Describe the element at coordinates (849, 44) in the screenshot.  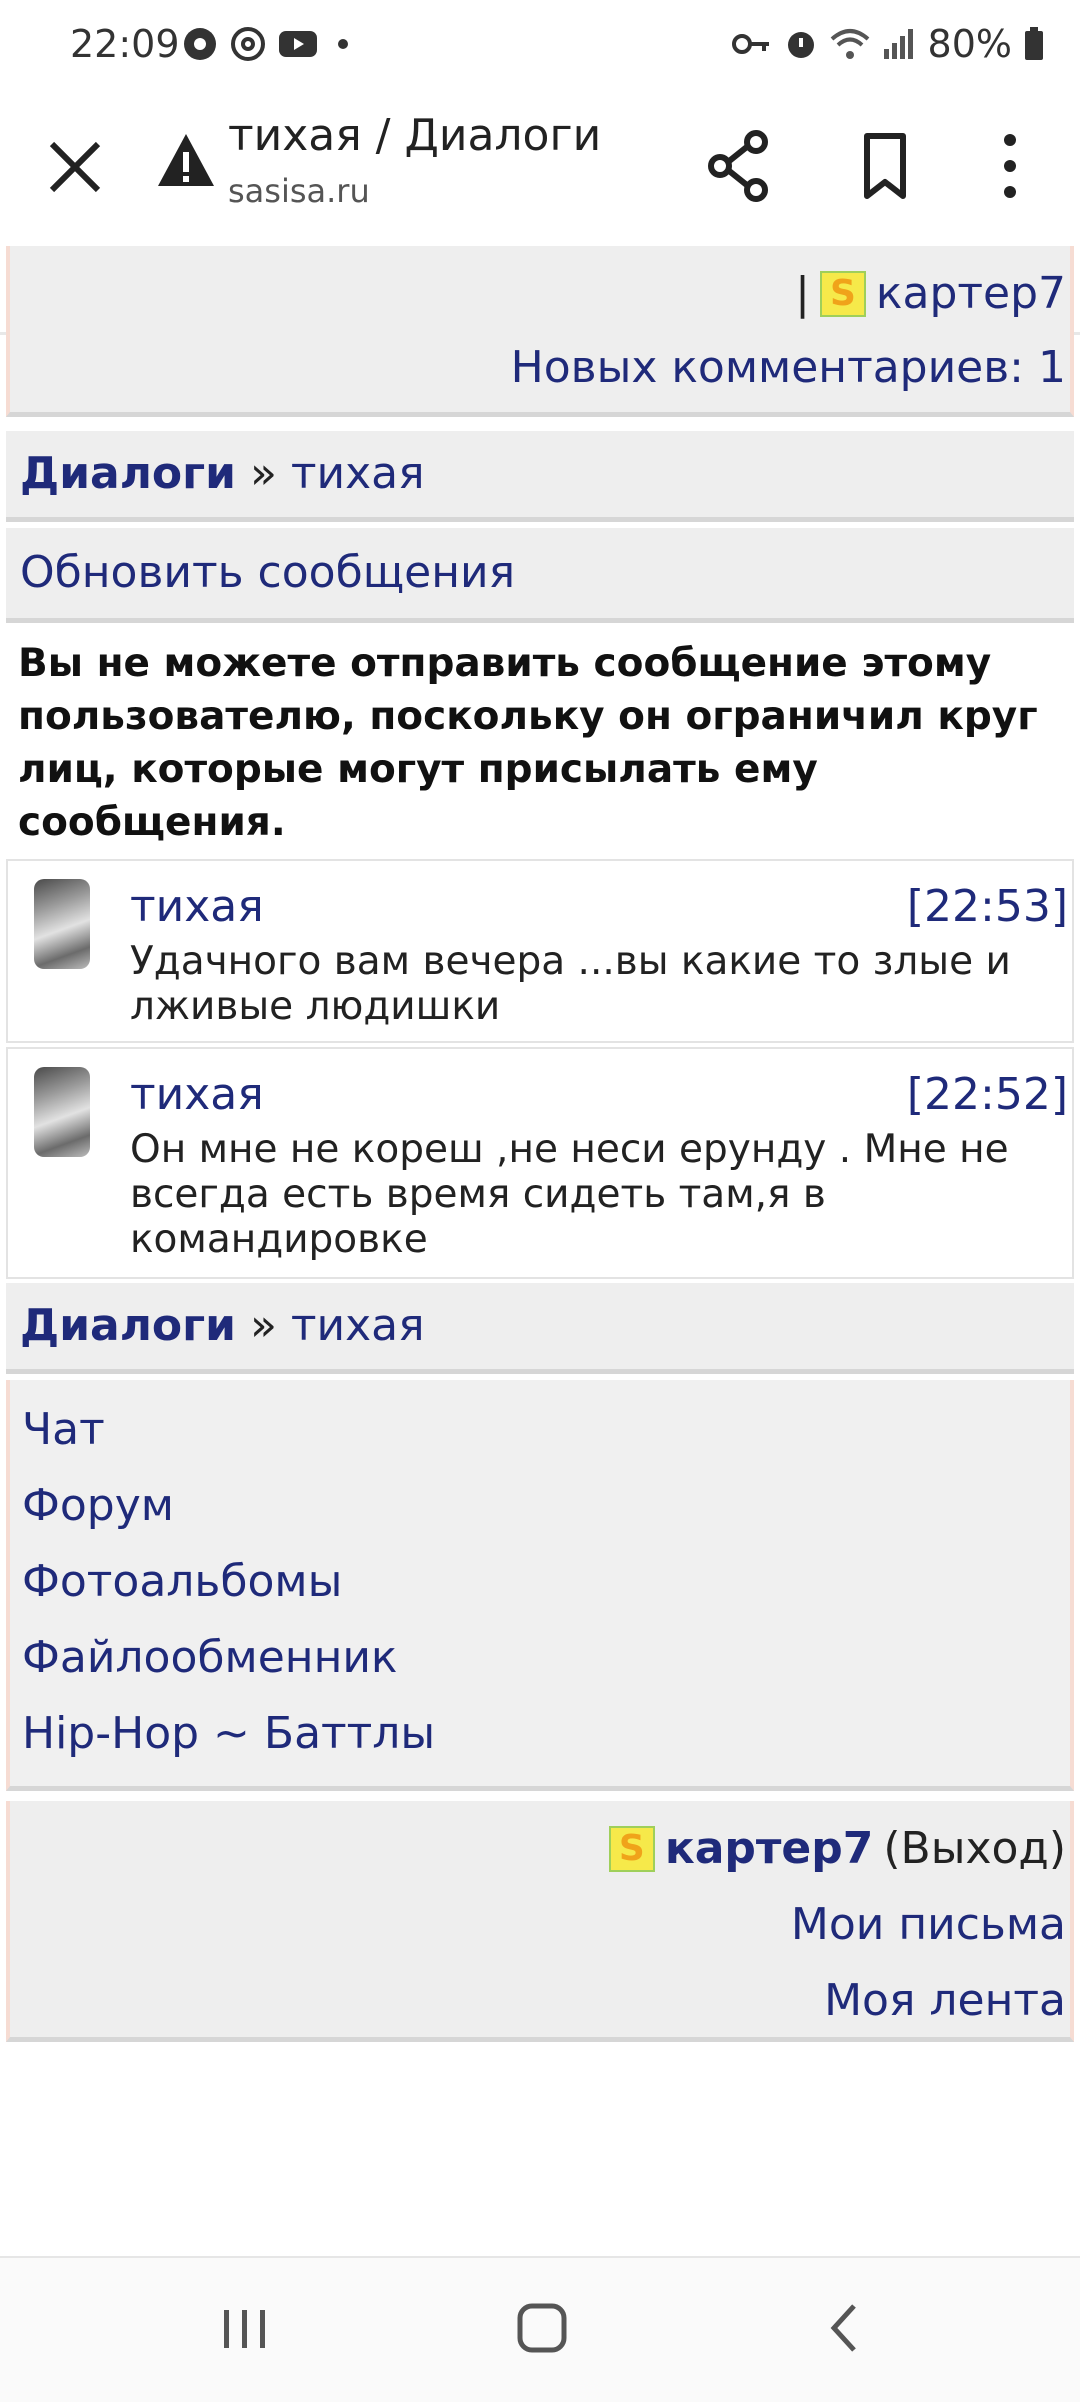
I see `wifi-icon` at that location.